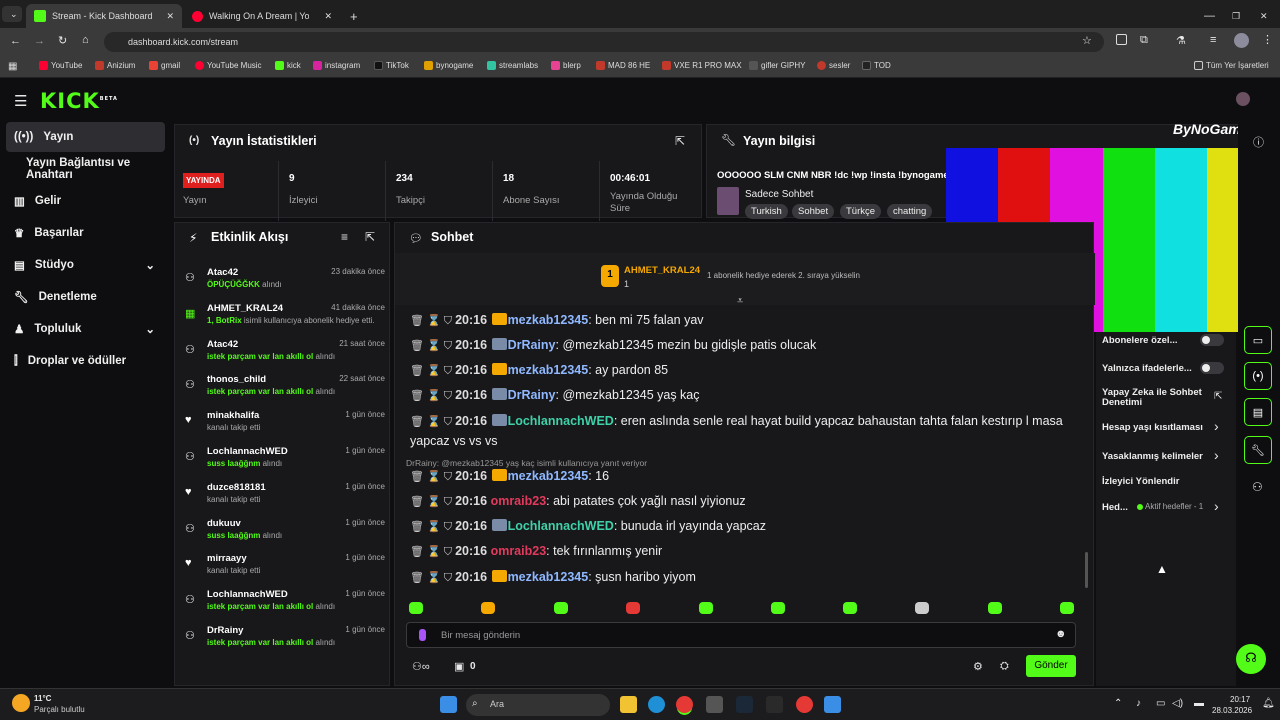 The width and height of the screenshot is (1280, 720). I want to click on filter-icon: ≡, so click(344, 237).